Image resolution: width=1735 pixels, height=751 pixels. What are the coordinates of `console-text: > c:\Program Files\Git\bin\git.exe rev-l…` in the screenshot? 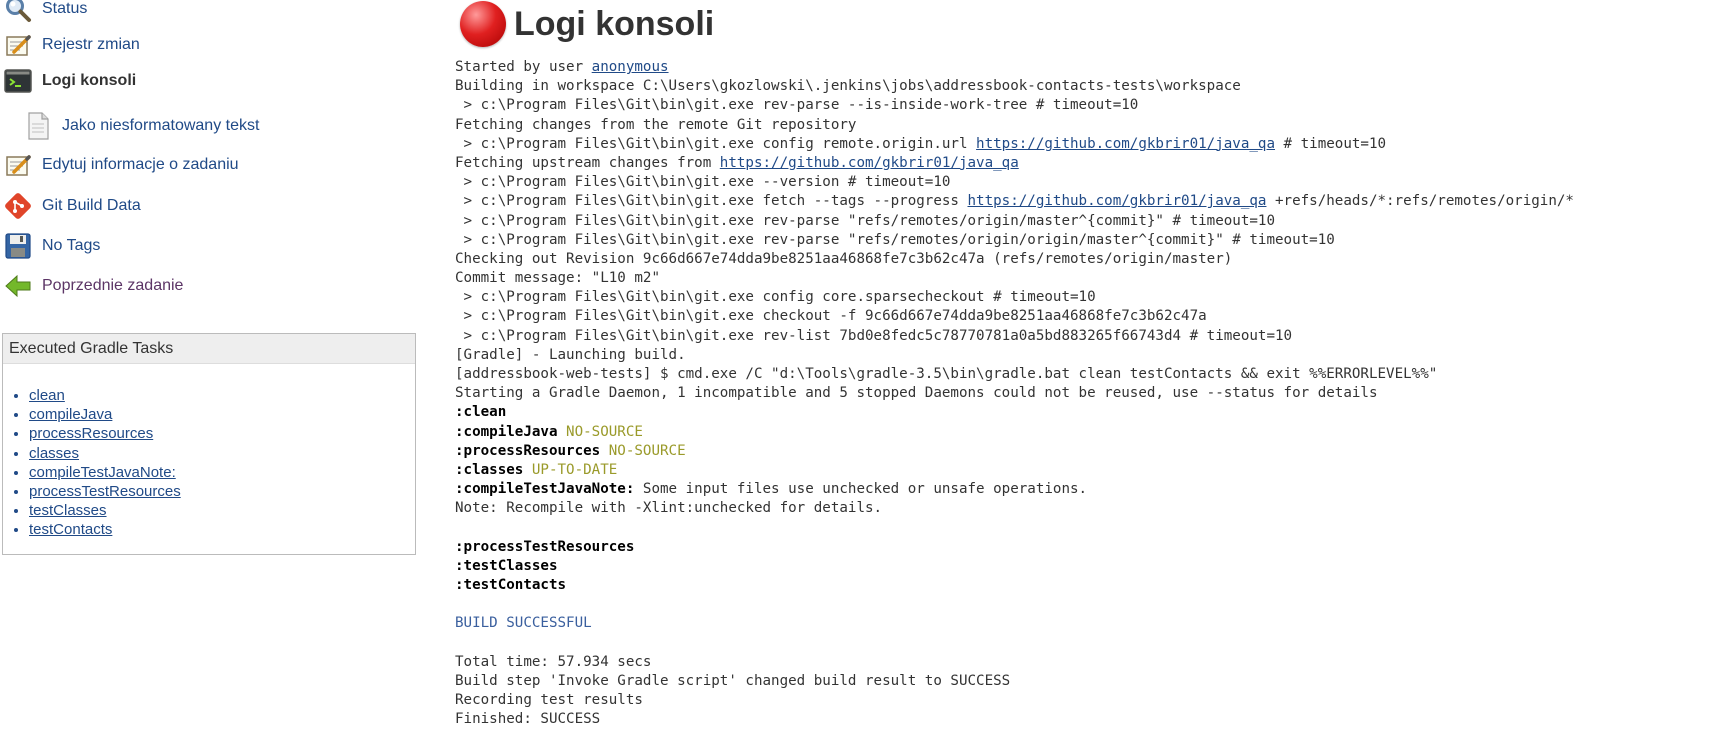 It's located at (874, 335).